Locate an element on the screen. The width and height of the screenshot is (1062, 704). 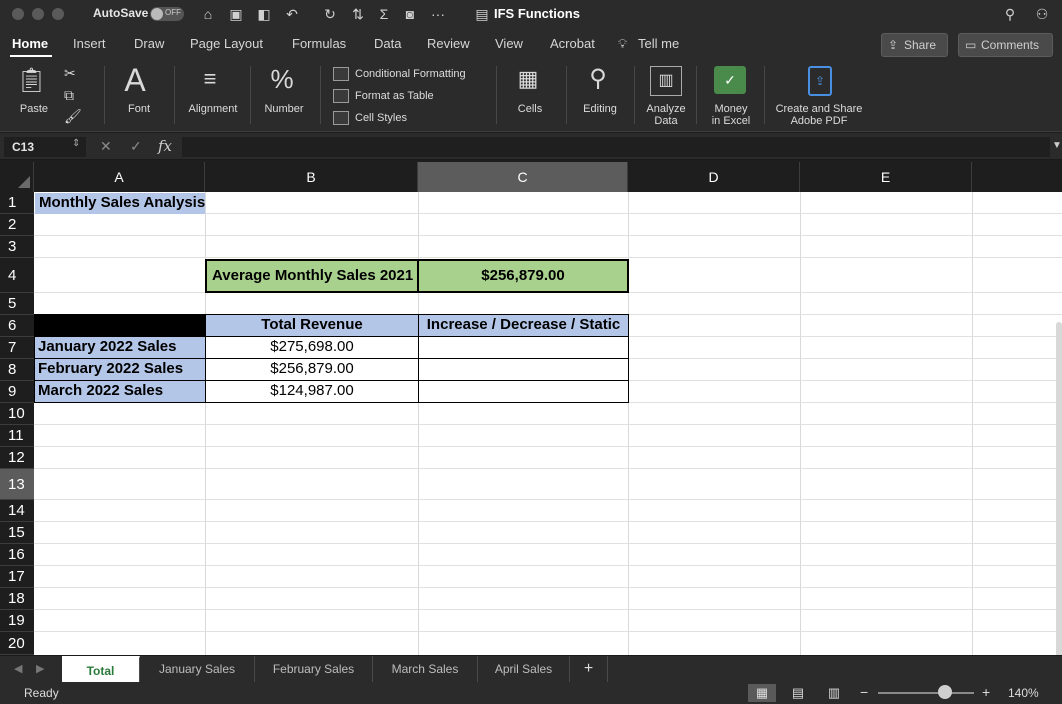
adobe-label-1: Create and Share is located at coordinates (819, 109).